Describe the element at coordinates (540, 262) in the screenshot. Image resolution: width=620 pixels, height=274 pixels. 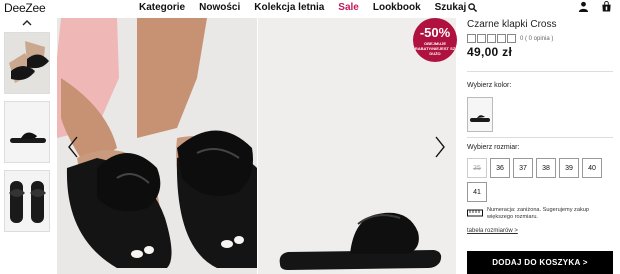
I see `add-to-cart-button: DODAJ DO KOSZYKA >` at that location.